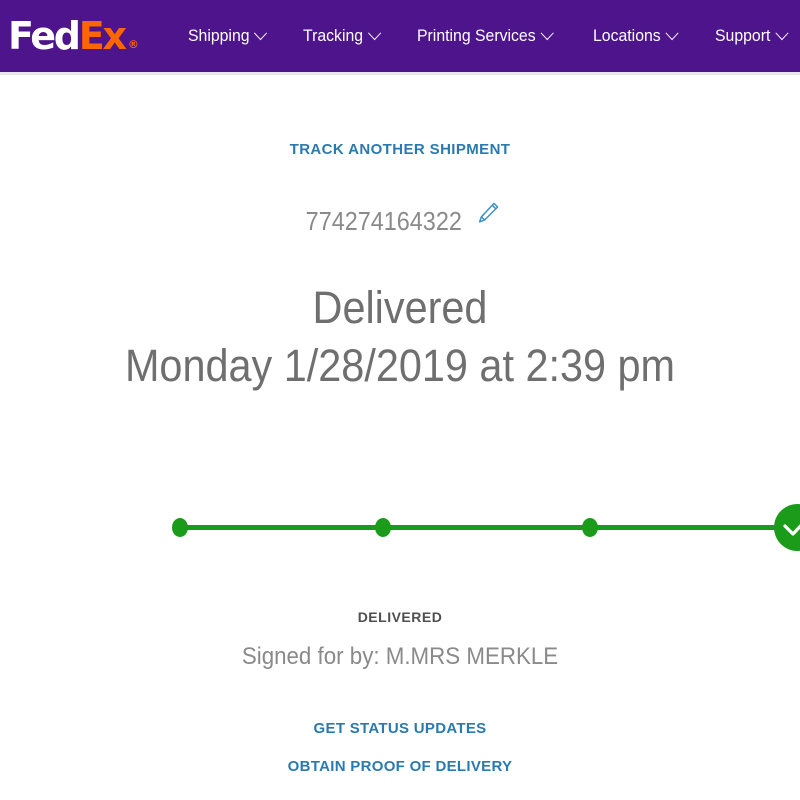 Image resolution: width=800 pixels, height=800 pixels. What do you see at coordinates (218, 35) in the screenshot?
I see `nav-item-label: Shipping` at bounding box center [218, 35].